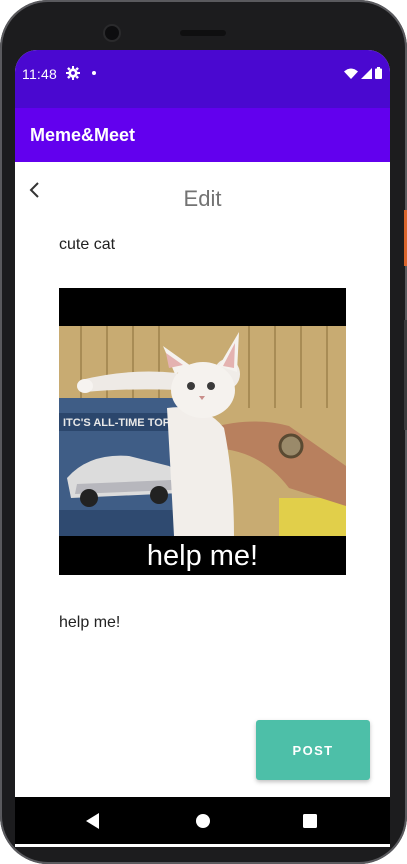 This screenshot has width=407, height=864. What do you see at coordinates (112, 33) in the screenshot?
I see `front-camera` at bounding box center [112, 33].